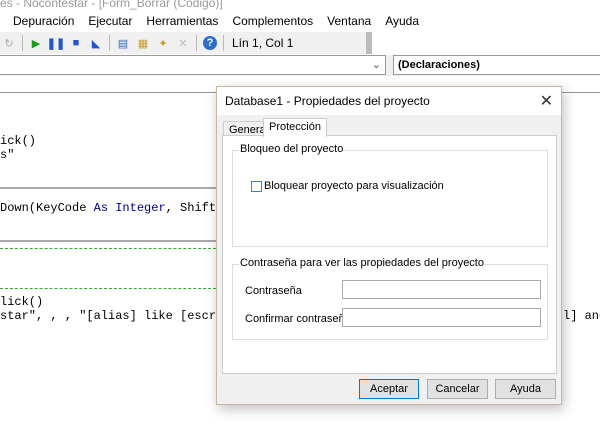 The width and height of the screenshot is (600, 424). What do you see at coordinates (298, 319) in the screenshot?
I see `confirm-password-label: Confirmar contraseña` at bounding box center [298, 319].